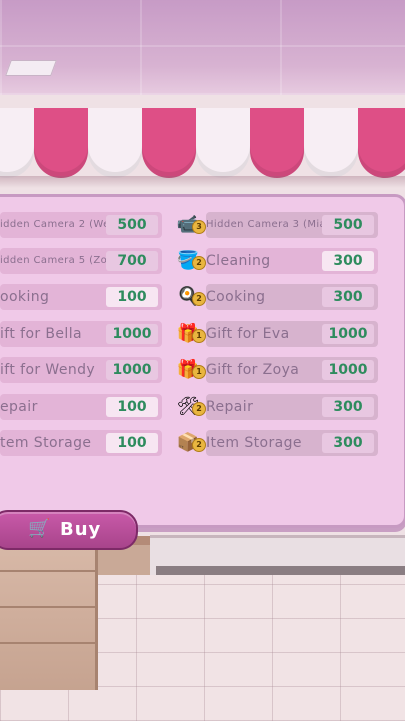  Describe the element at coordinates (230, 407) in the screenshot. I see `item-label: Repair` at that location.